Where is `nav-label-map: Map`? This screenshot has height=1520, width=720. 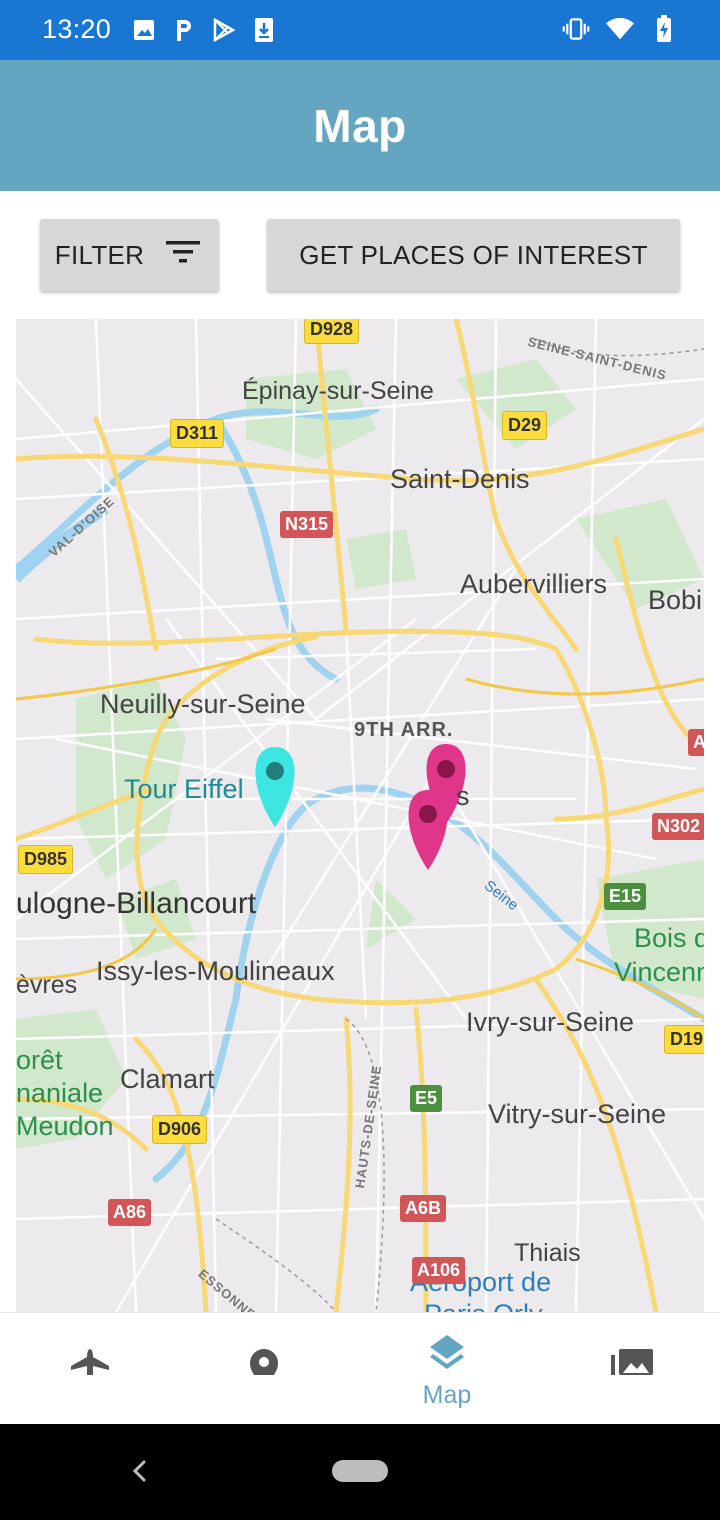 nav-label-map: Map is located at coordinates (447, 1395).